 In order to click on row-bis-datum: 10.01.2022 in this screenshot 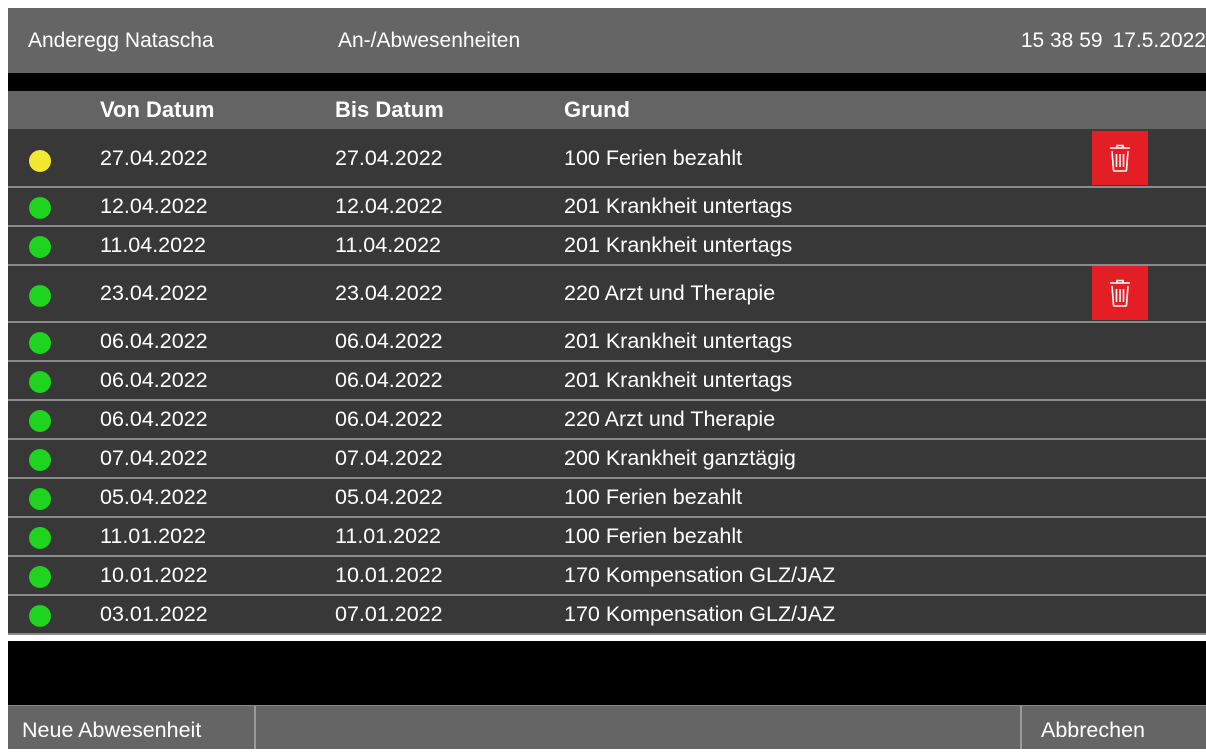, I will do `click(389, 575)`.